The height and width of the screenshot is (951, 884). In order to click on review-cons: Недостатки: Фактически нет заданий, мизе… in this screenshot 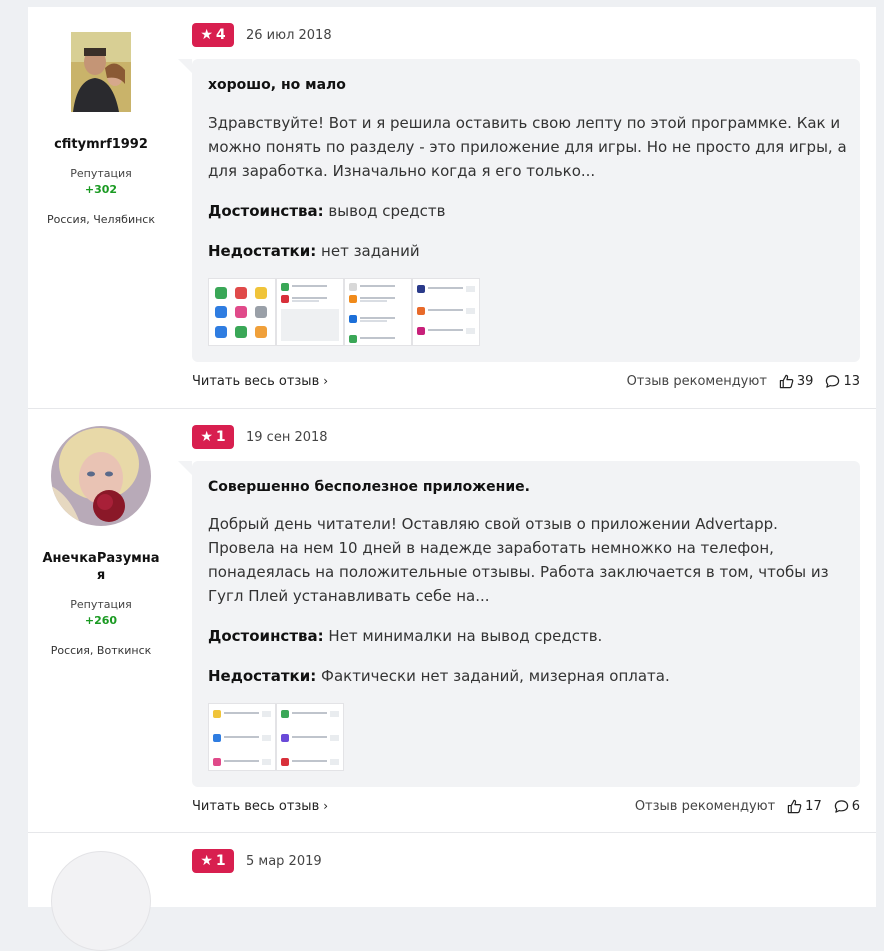, I will do `click(439, 676)`.